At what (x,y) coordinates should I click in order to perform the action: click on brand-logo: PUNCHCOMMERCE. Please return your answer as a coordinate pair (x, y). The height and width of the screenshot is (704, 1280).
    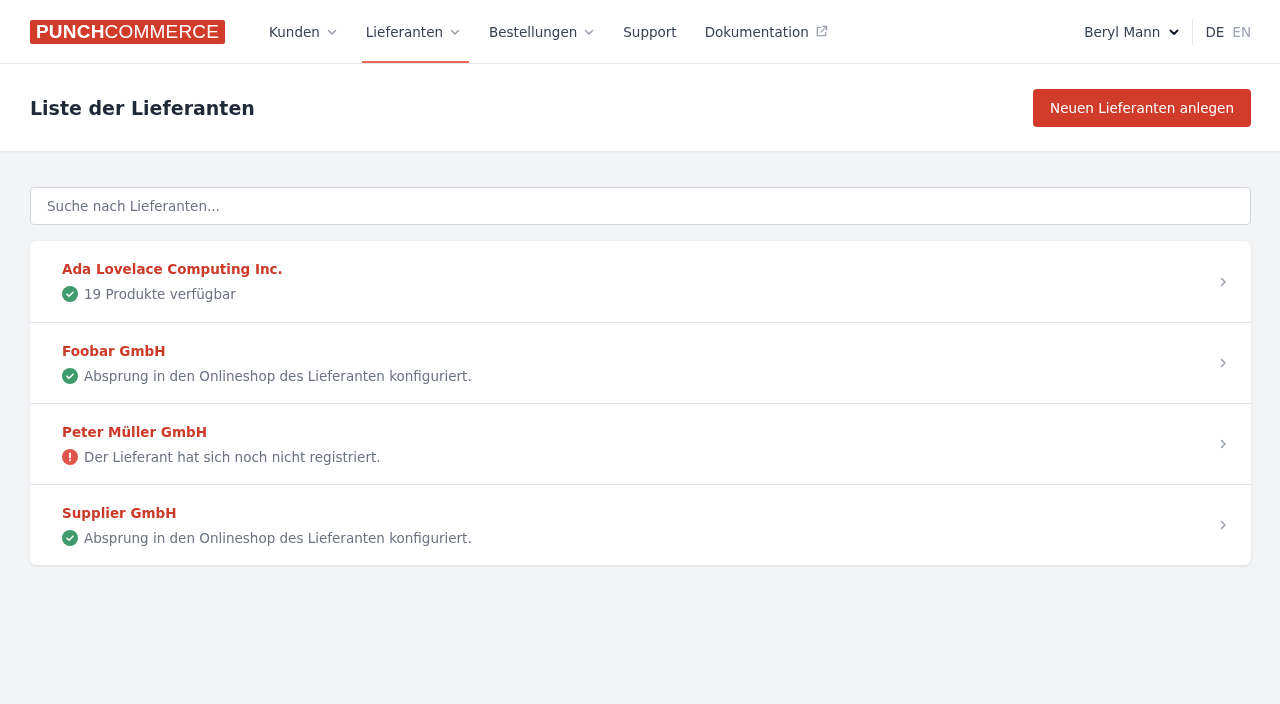
    Looking at the image, I should click on (128, 31).